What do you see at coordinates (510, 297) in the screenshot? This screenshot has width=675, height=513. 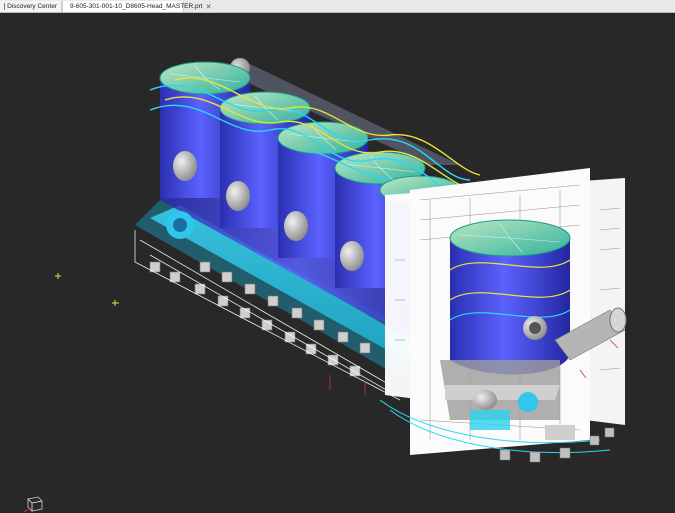 I see `front-cylinder` at bounding box center [510, 297].